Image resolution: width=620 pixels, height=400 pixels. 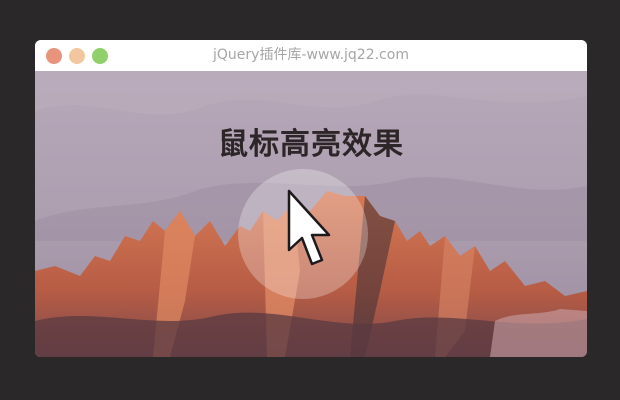 What do you see at coordinates (311, 144) in the screenshot?
I see `page-headline: 鼠标高亮效果` at bounding box center [311, 144].